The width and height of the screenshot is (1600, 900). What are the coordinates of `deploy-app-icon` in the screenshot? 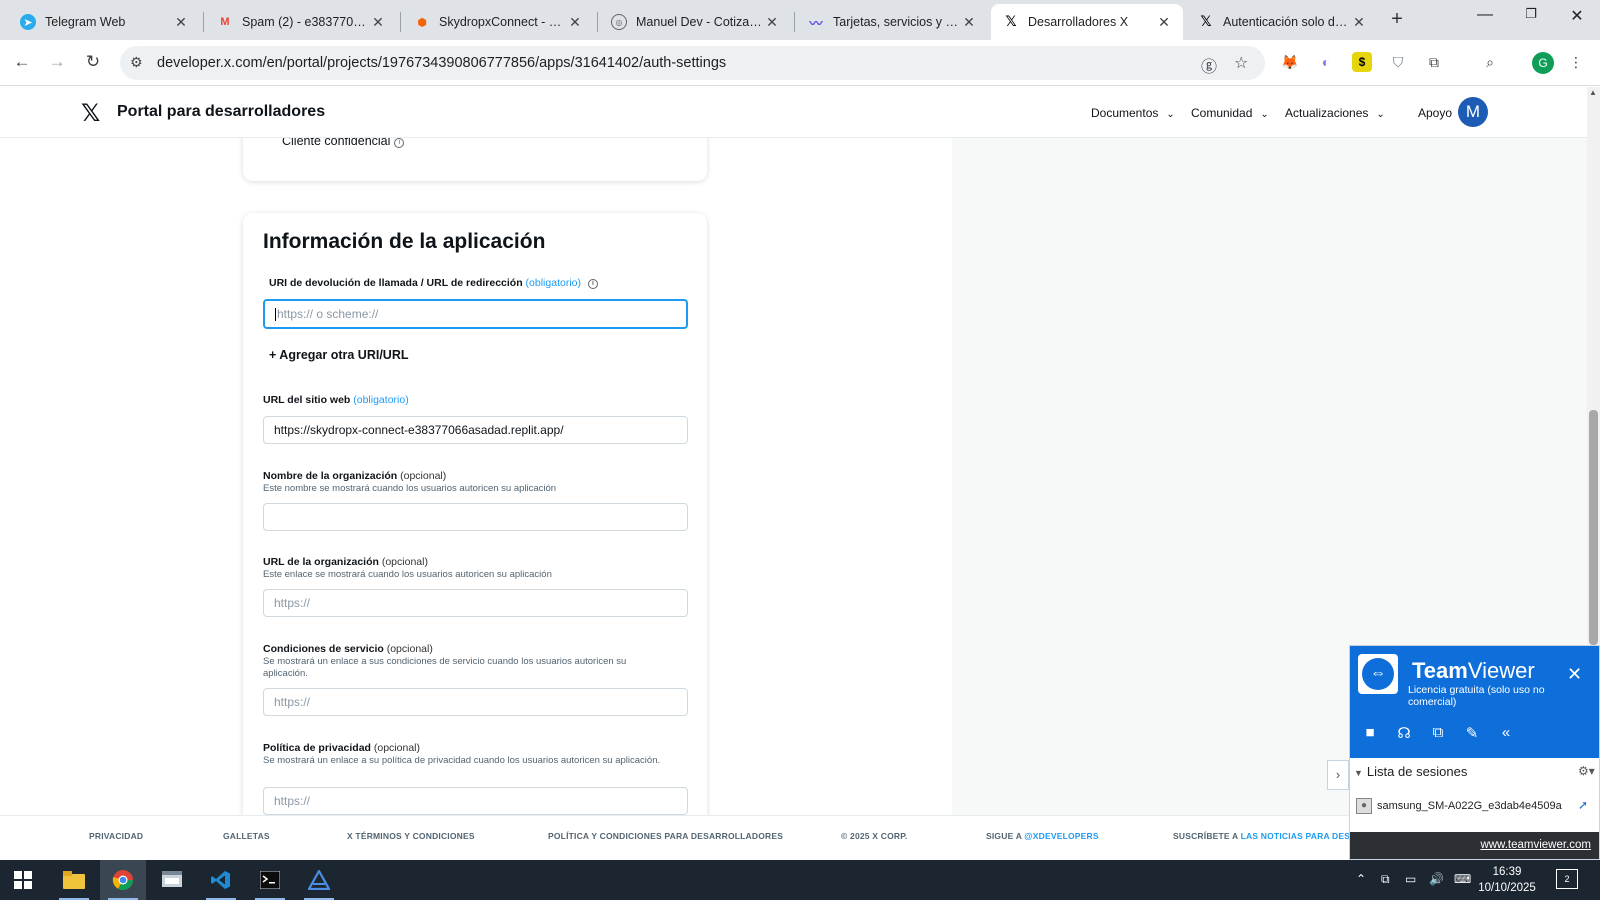 It's located at (319, 880).